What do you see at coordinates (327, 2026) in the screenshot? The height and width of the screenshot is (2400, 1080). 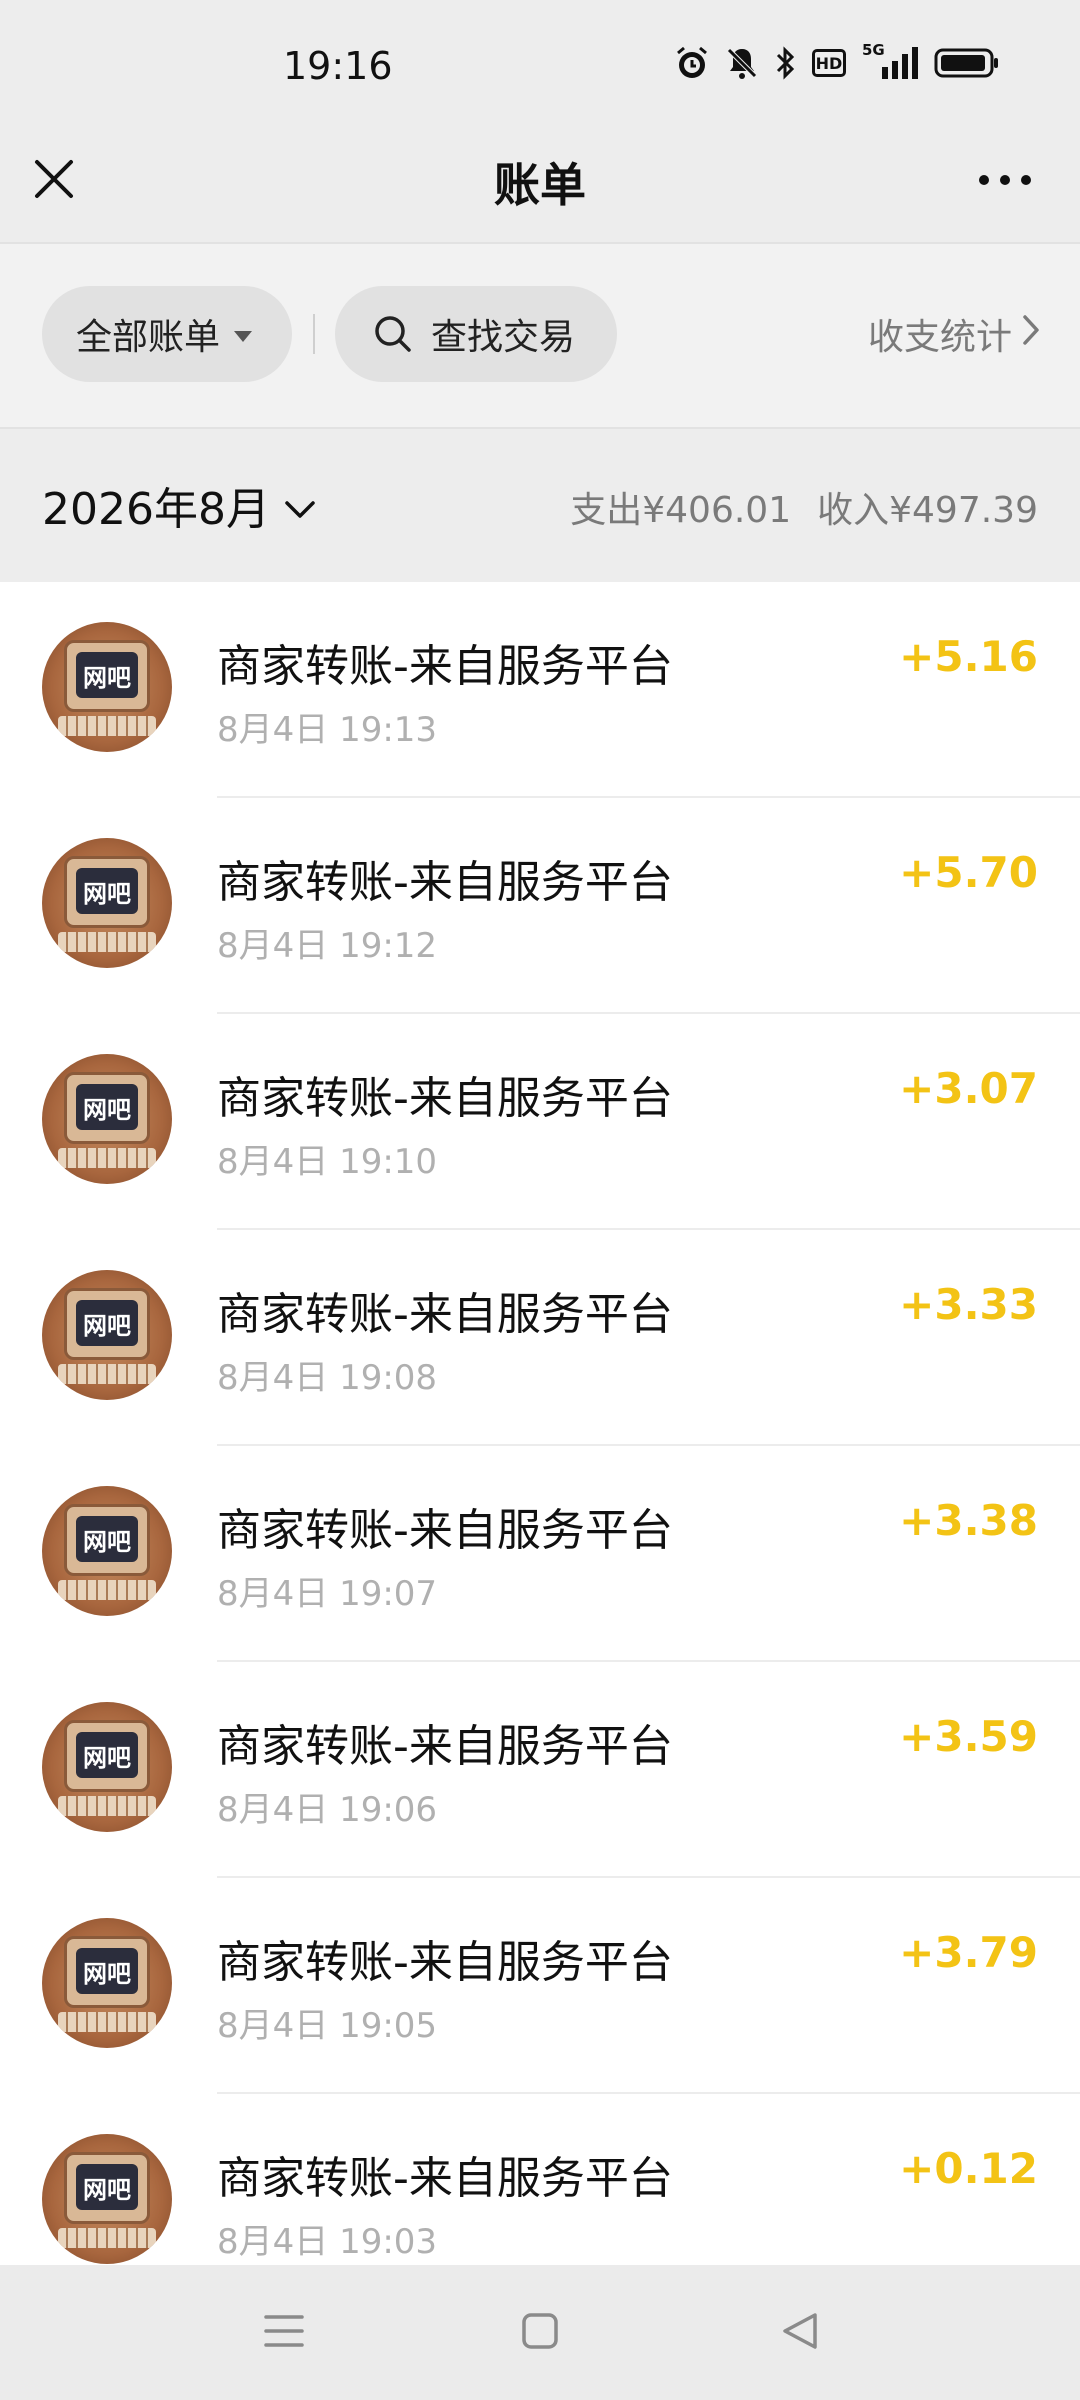 I see `transaction-time: 8月4日 19:05` at bounding box center [327, 2026].